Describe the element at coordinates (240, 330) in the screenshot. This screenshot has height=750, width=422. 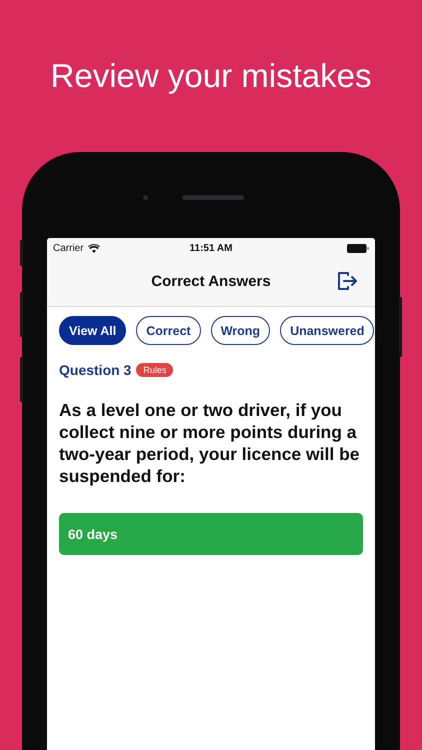
I see `filter-tab: Wrong` at that location.